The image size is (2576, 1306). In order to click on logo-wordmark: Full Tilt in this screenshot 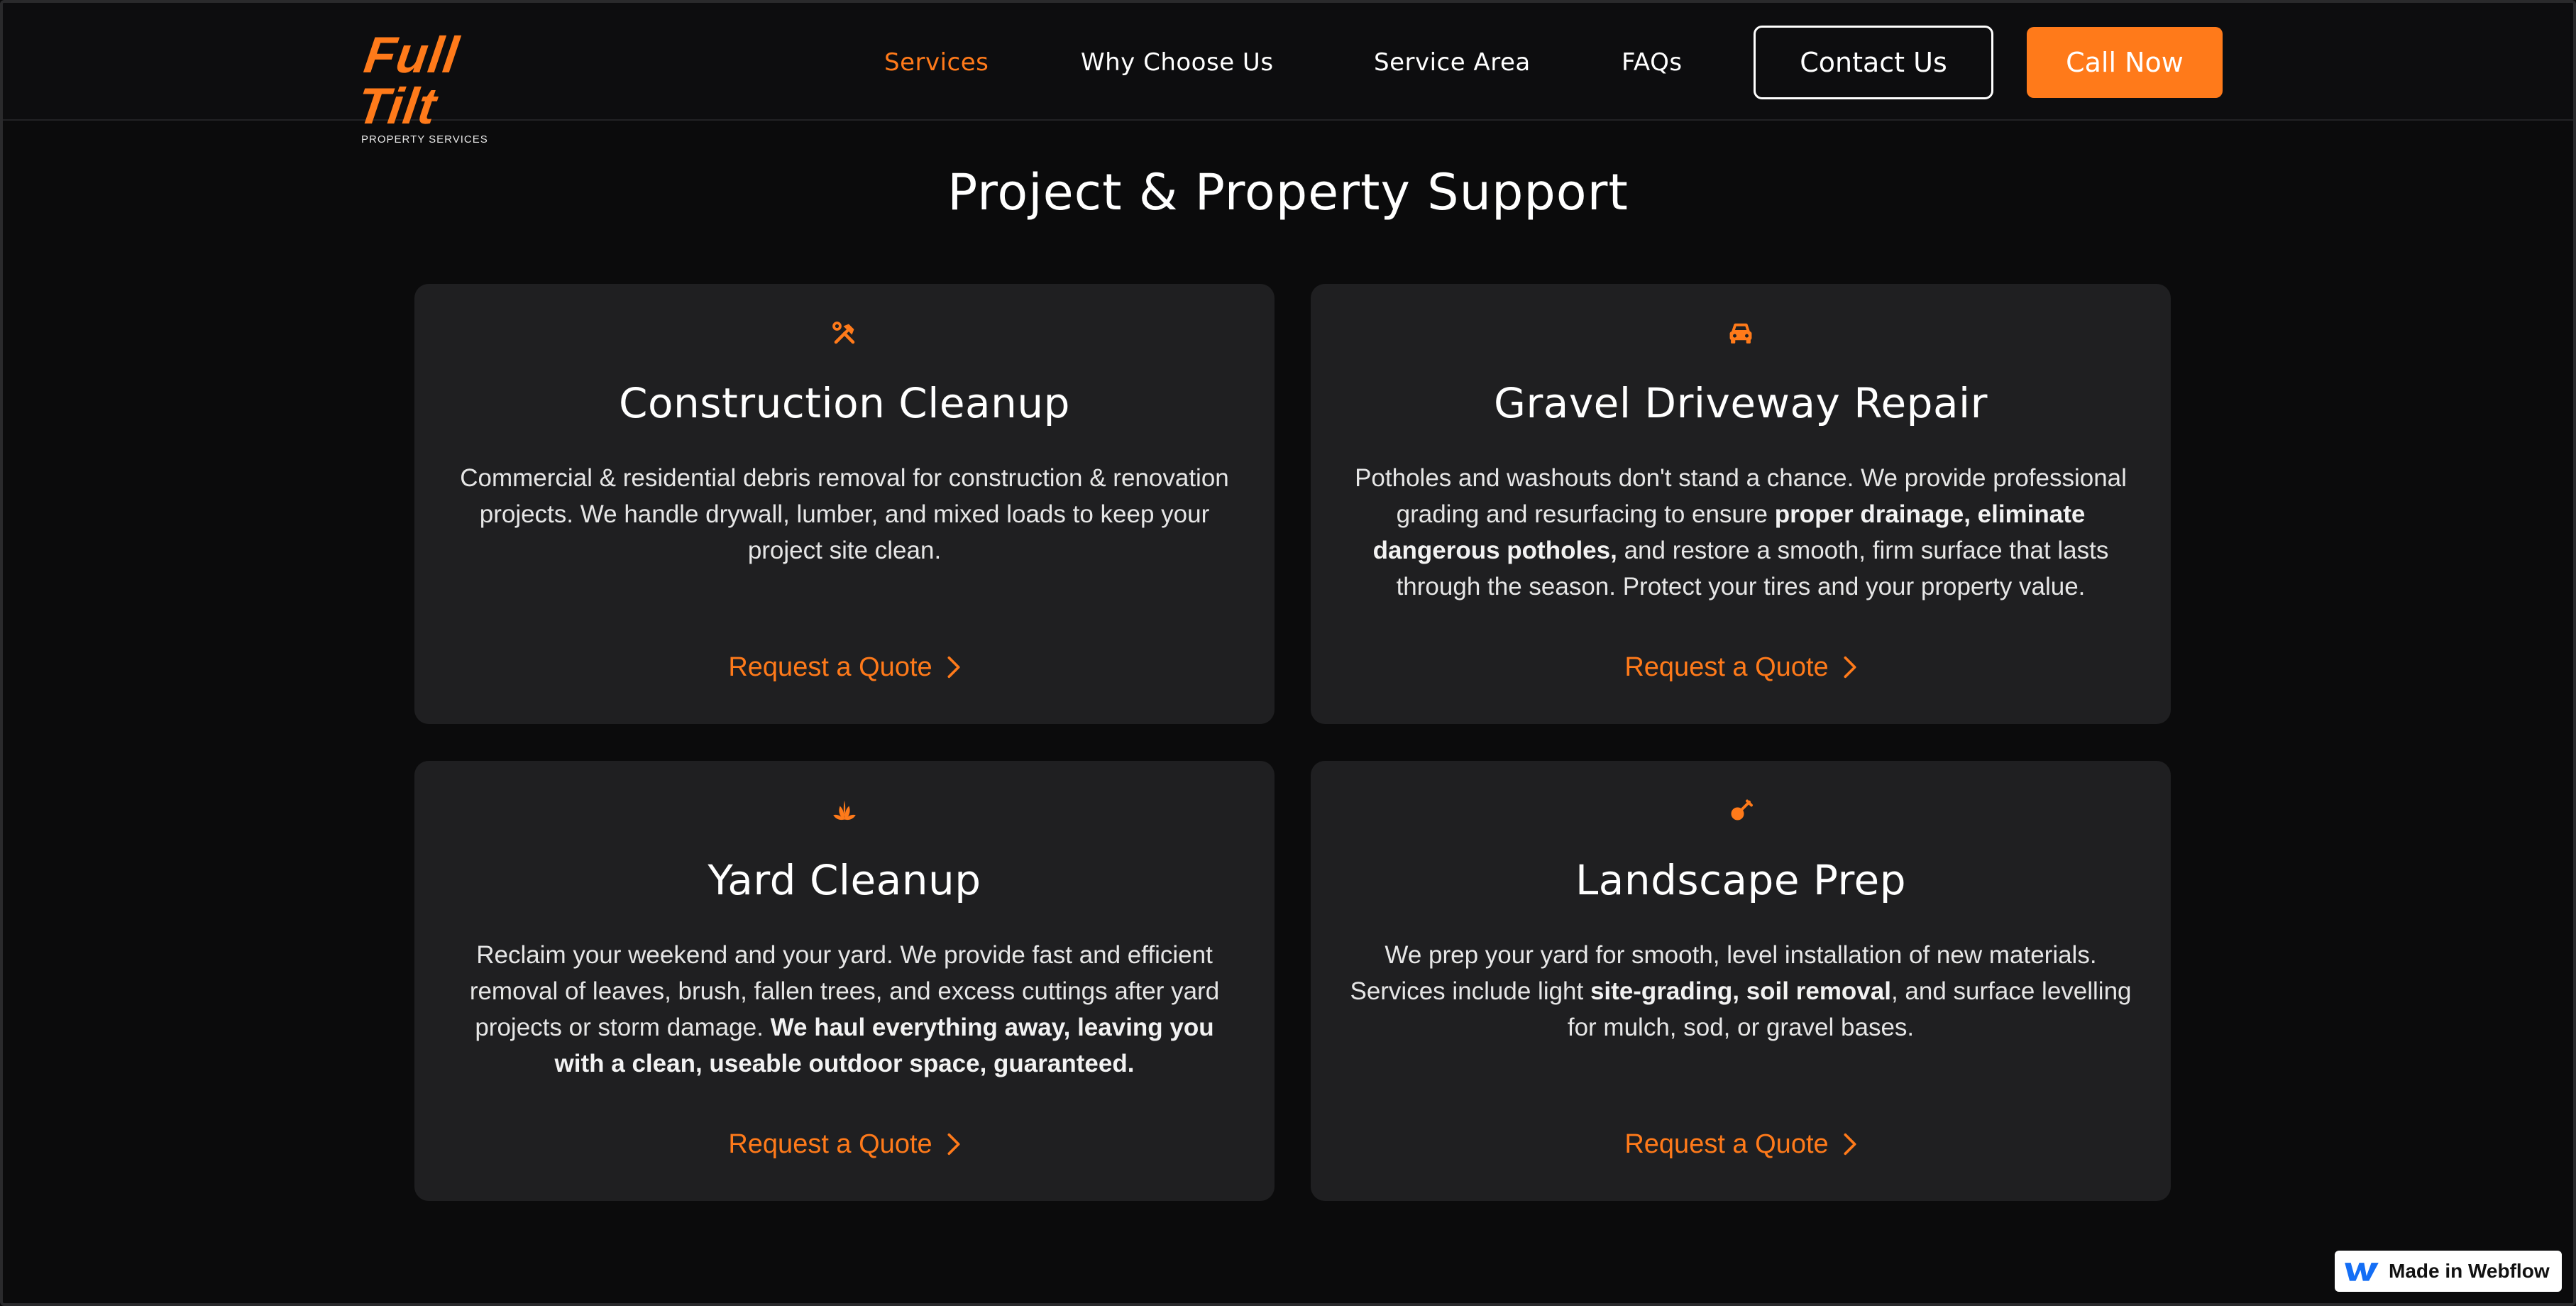, I will do `click(408, 81)`.